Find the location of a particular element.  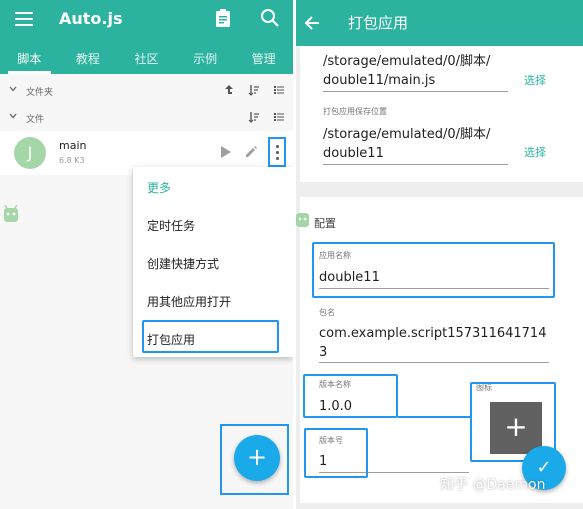

source-path-line1: /storage/emulated/0/脚本/ is located at coordinates (407, 61).